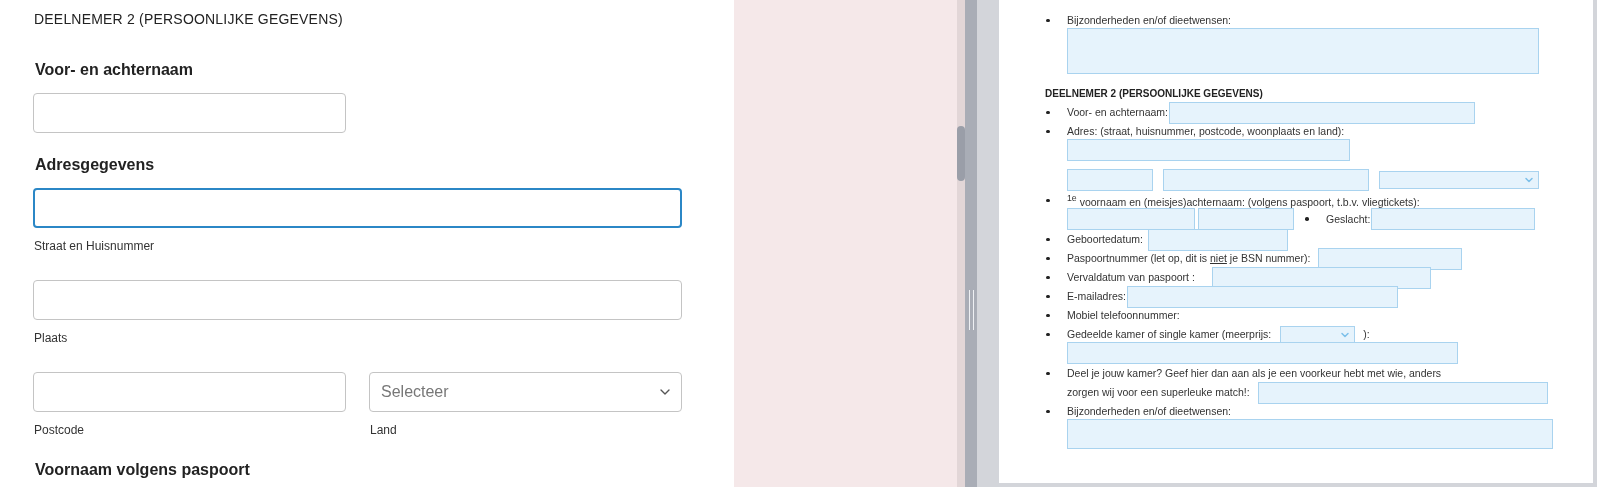 The height and width of the screenshot is (487, 1597). I want to click on field-caption: Postcode, so click(60, 430).